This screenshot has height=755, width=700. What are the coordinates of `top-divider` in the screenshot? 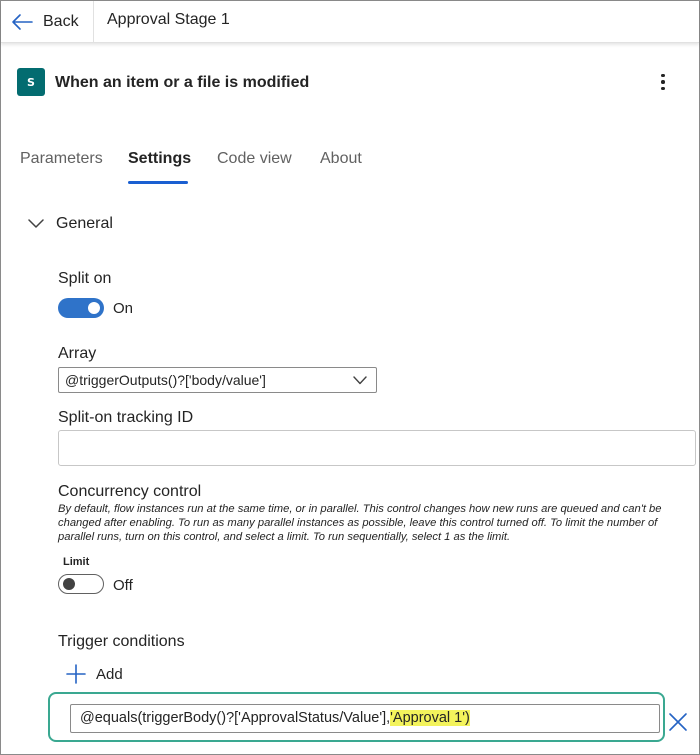 It's located at (93, 22).